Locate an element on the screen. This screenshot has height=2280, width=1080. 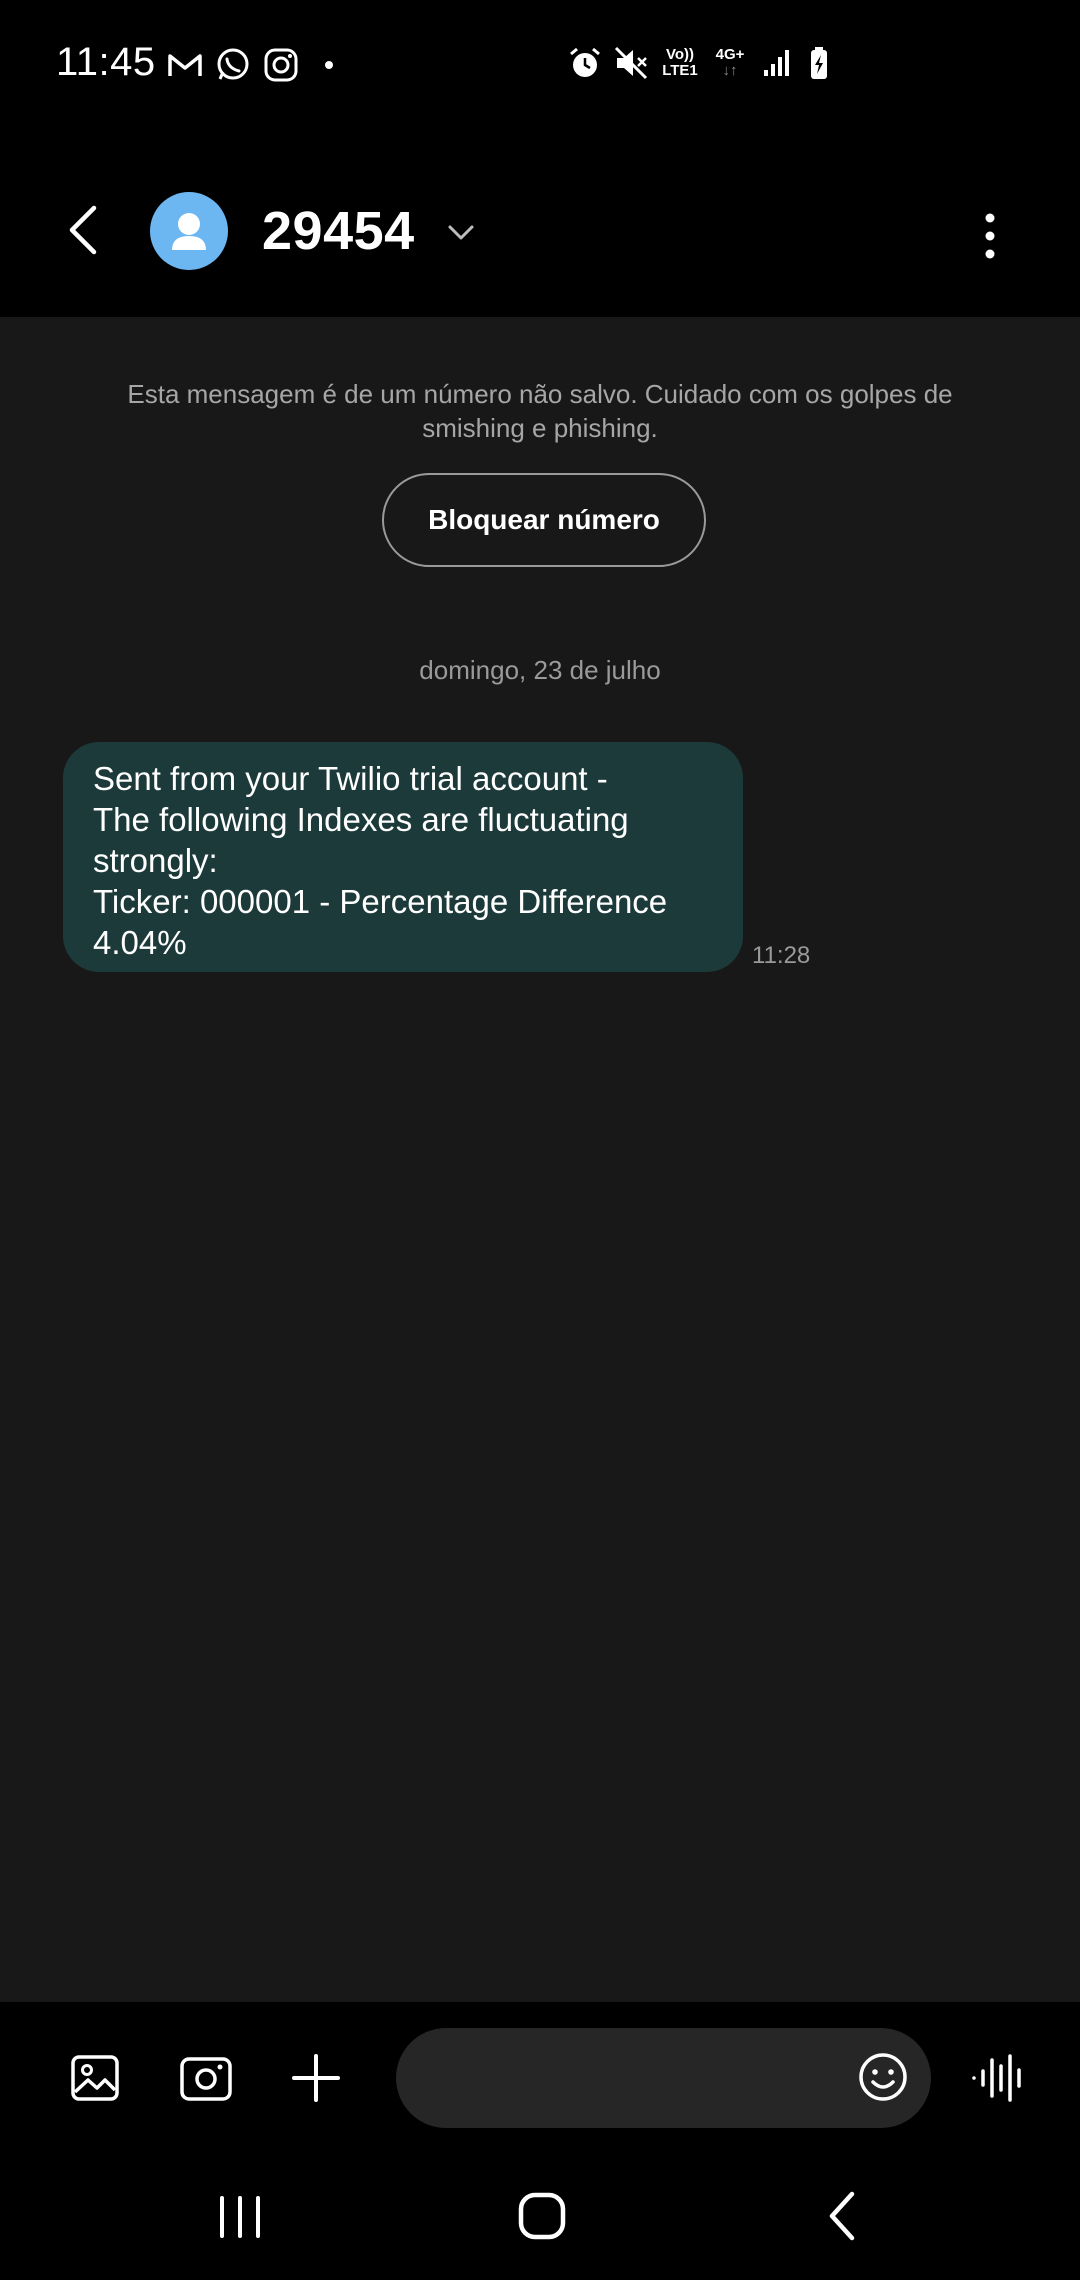
navigation-bar is located at coordinates (540, 2216).